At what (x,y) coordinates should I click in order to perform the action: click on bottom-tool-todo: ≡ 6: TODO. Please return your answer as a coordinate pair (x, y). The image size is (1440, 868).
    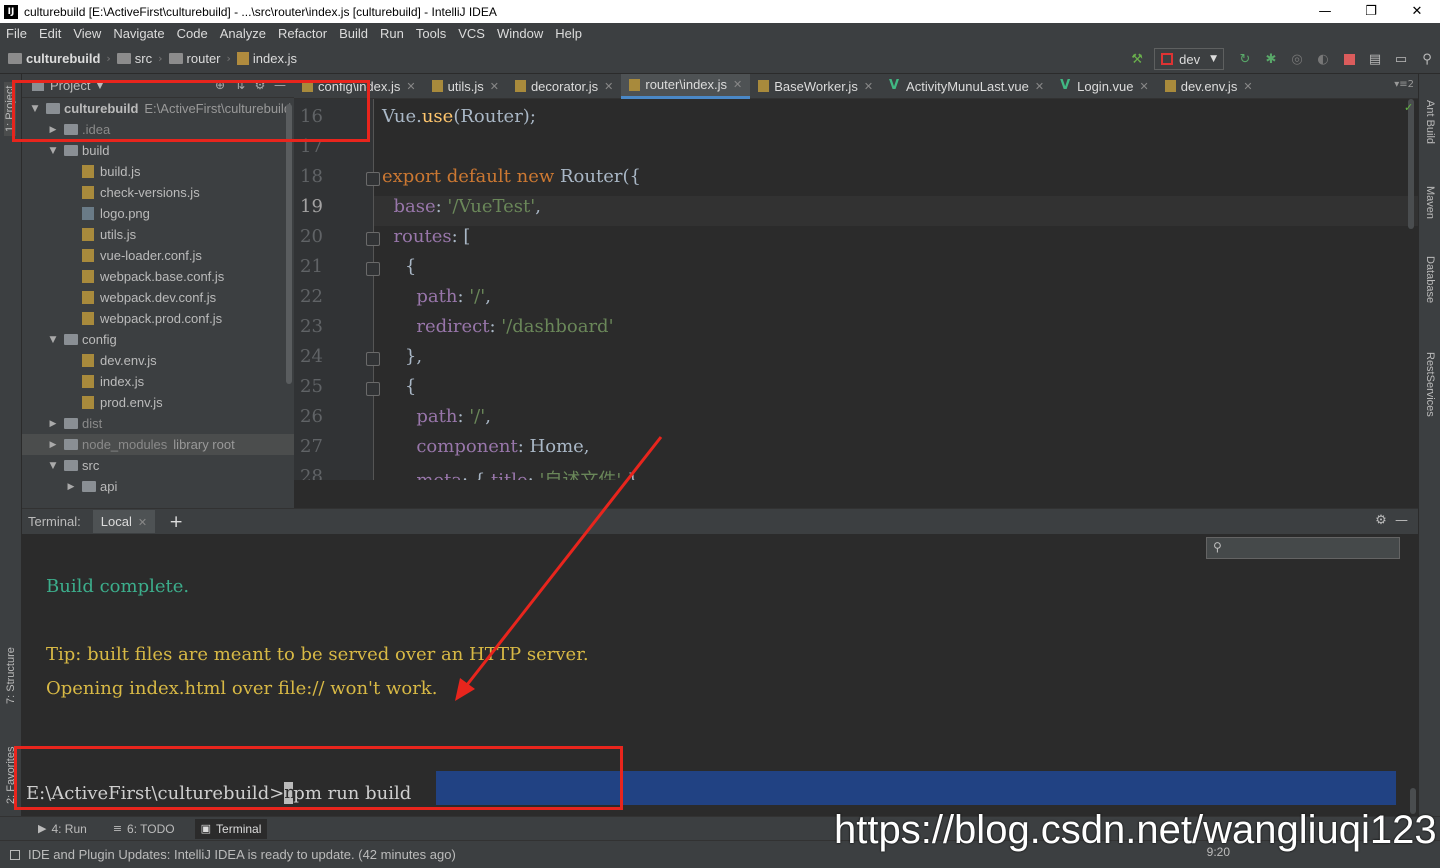
    Looking at the image, I should click on (144, 829).